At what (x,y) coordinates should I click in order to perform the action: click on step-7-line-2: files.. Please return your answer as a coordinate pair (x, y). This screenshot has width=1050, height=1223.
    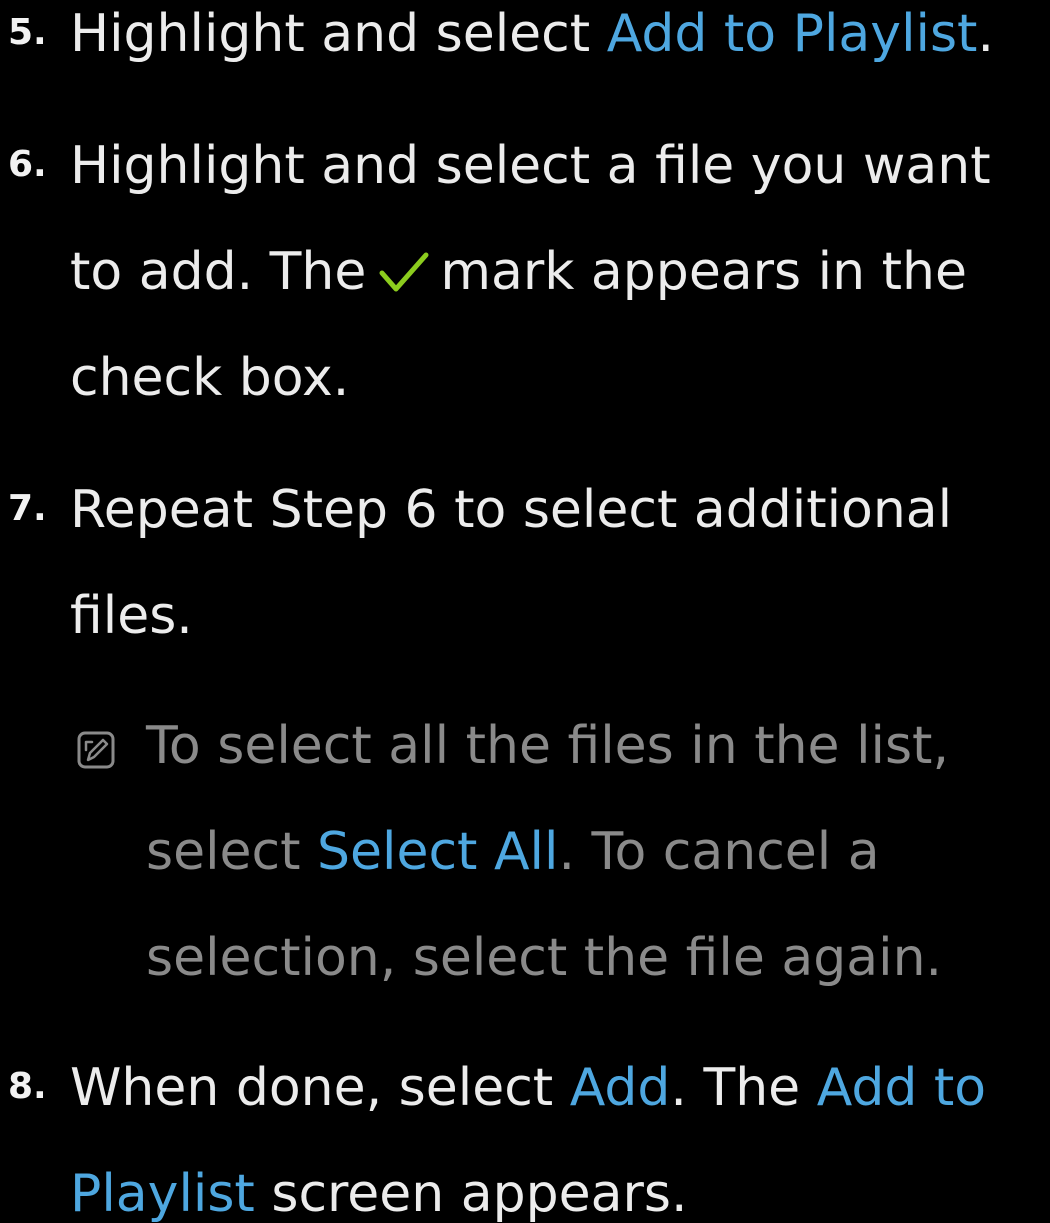
    Looking at the image, I should click on (131, 616).